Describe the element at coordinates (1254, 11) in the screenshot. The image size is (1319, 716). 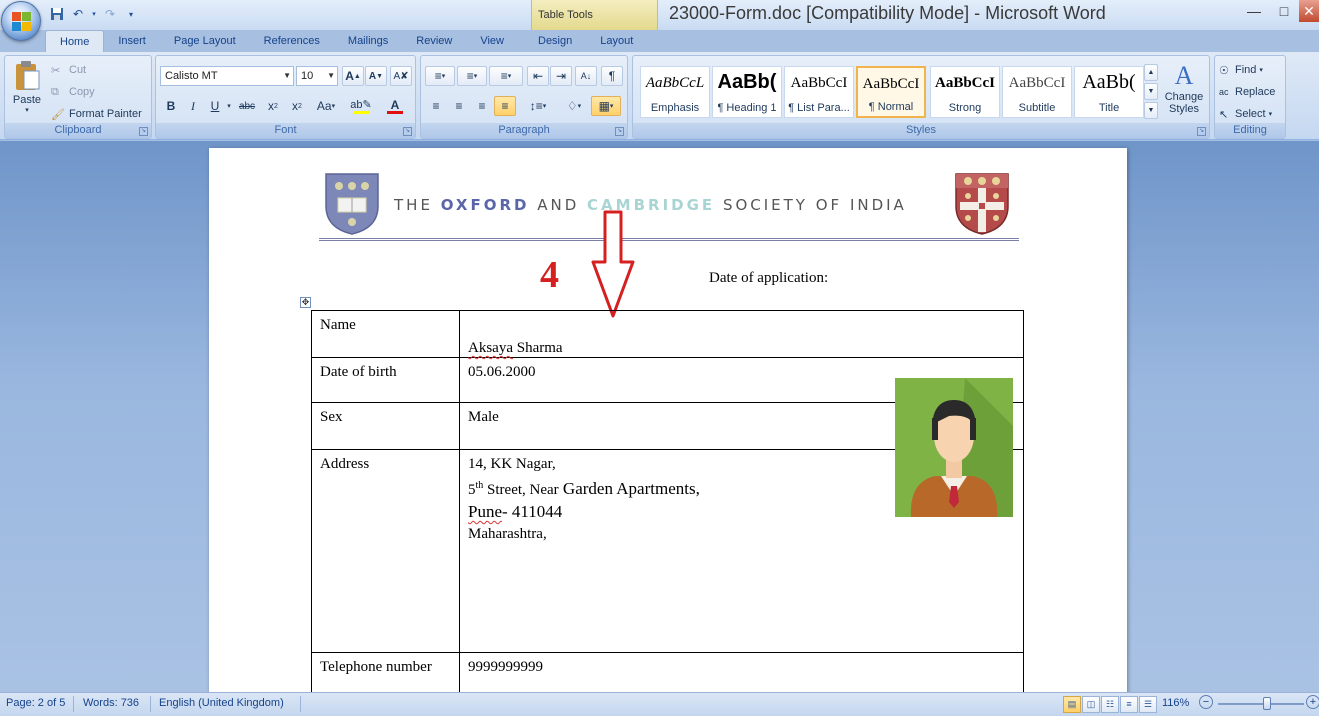
I see `minimize-icon: —` at that location.